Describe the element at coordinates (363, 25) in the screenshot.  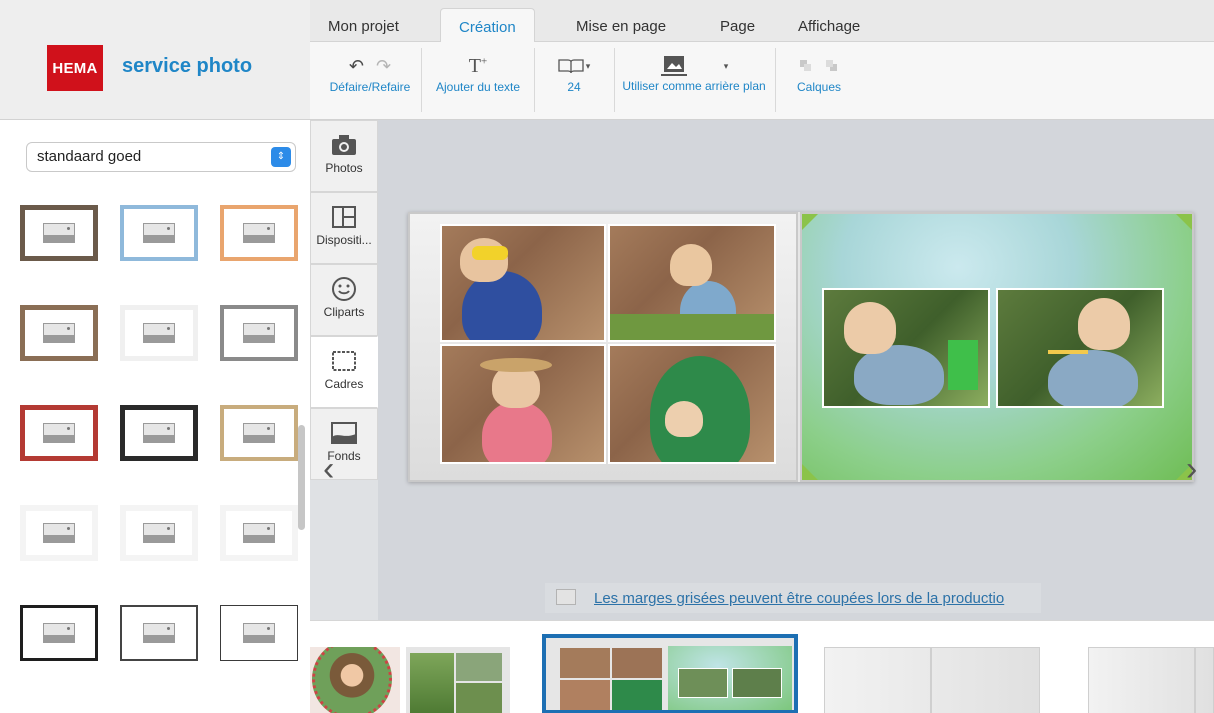
I see `tab-mon-projet: Mon projet` at that location.